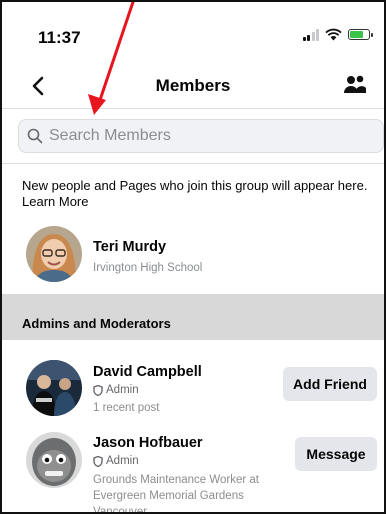 This screenshot has width=386, height=514. I want to click on wifi-icon, so click(333, 34).